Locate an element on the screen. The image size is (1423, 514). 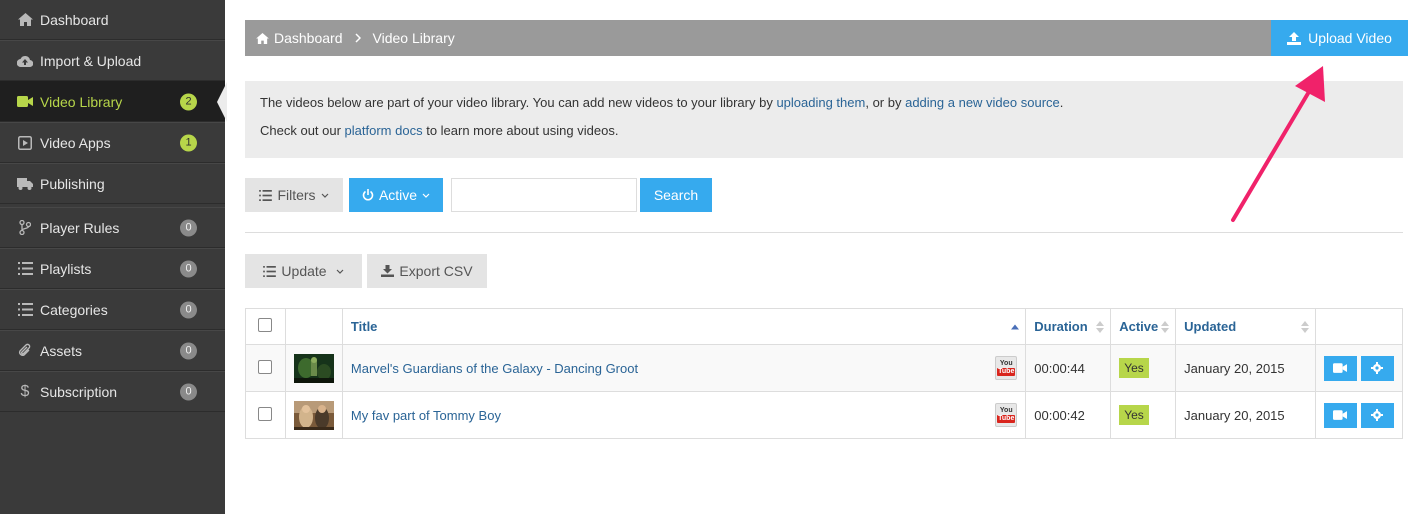
count-badge: 1 is located at coordinates (188, 142).